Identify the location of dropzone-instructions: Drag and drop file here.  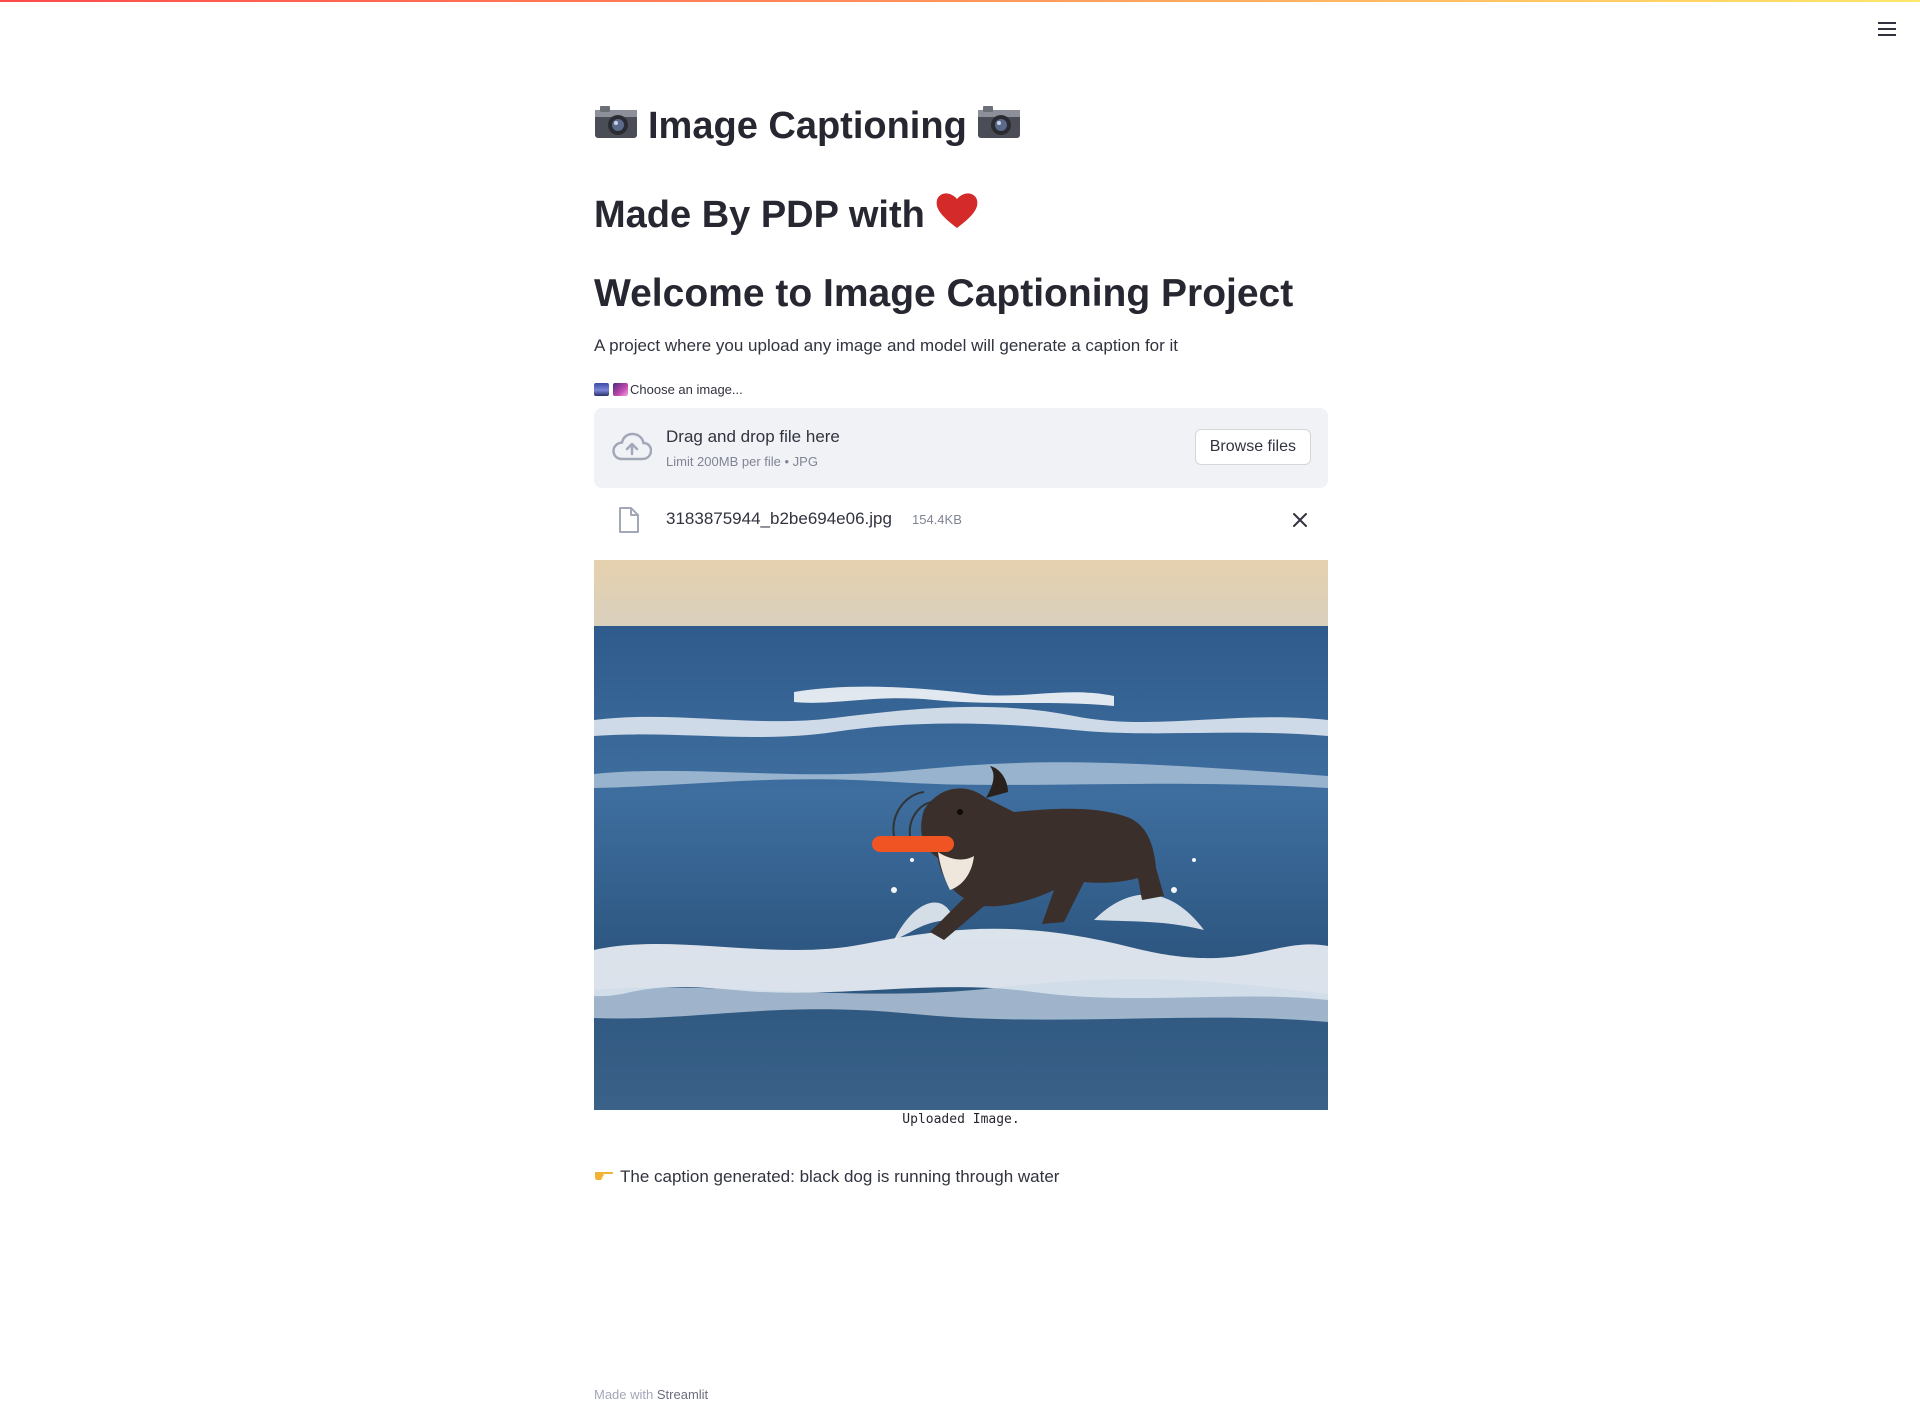
(753, 436).